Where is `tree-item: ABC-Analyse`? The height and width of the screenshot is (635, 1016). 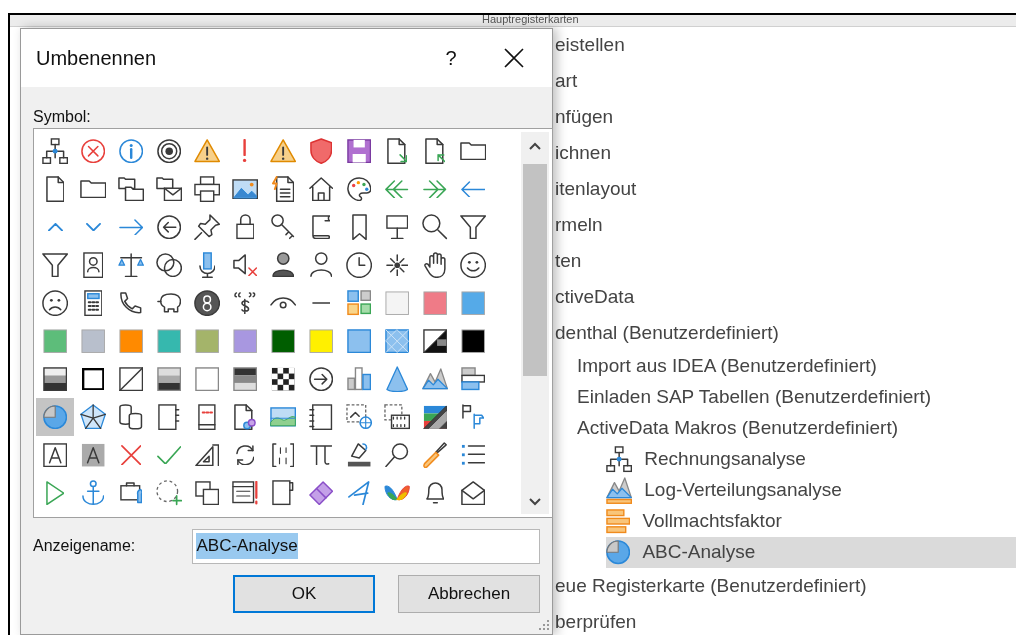 tree-item: ABC-Analyse is located at coordinates (811, 552).